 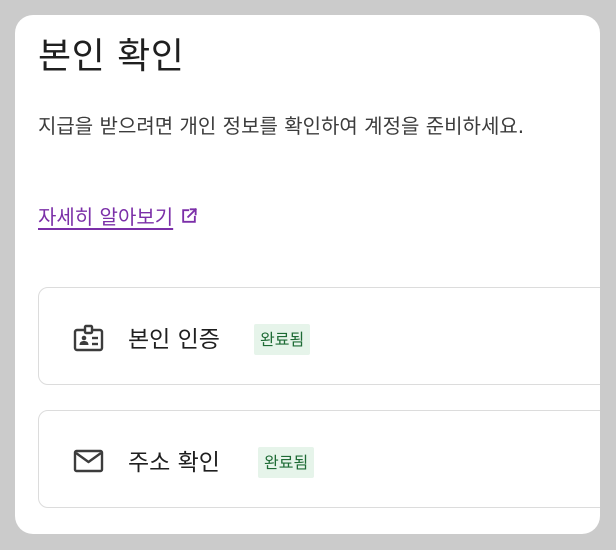 What do you see at coordinates (88, 461) in the screenshot?
I see `mail-icon` at bounding box center [88, 461].